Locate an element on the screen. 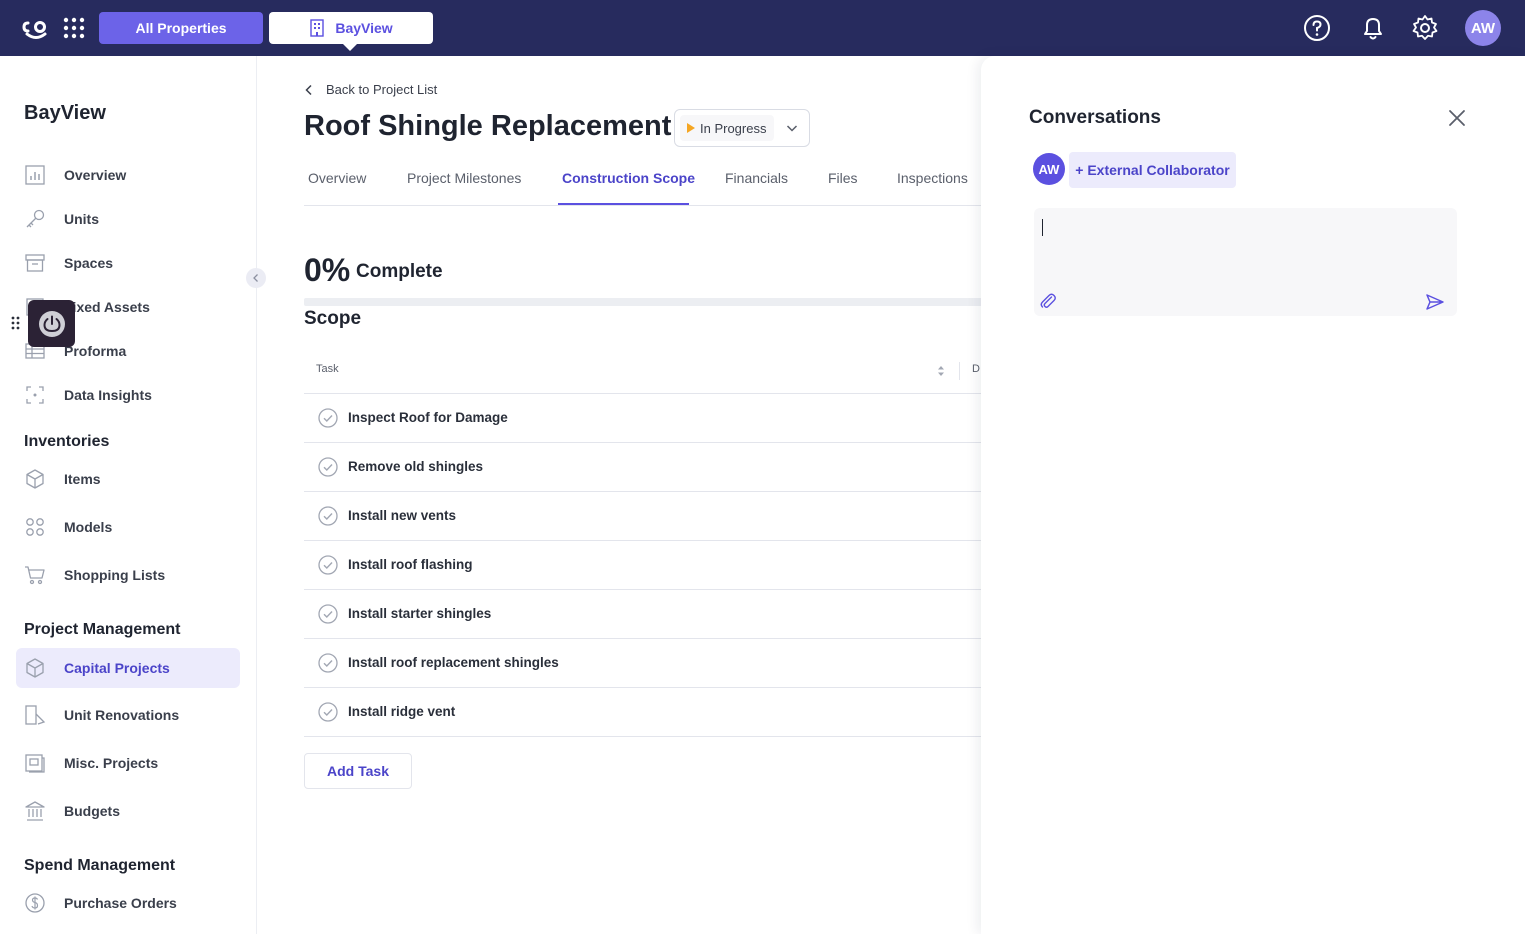  task-name: Install roof replacement shingles is located at coordinates (453, 662).